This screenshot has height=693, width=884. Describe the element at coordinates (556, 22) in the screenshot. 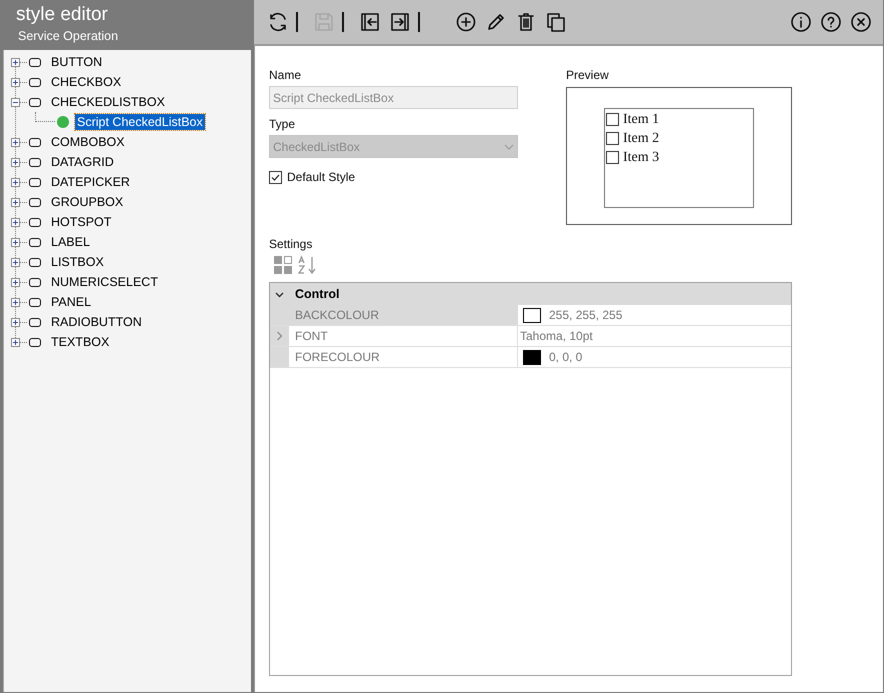

I see `copy-button` at that location.